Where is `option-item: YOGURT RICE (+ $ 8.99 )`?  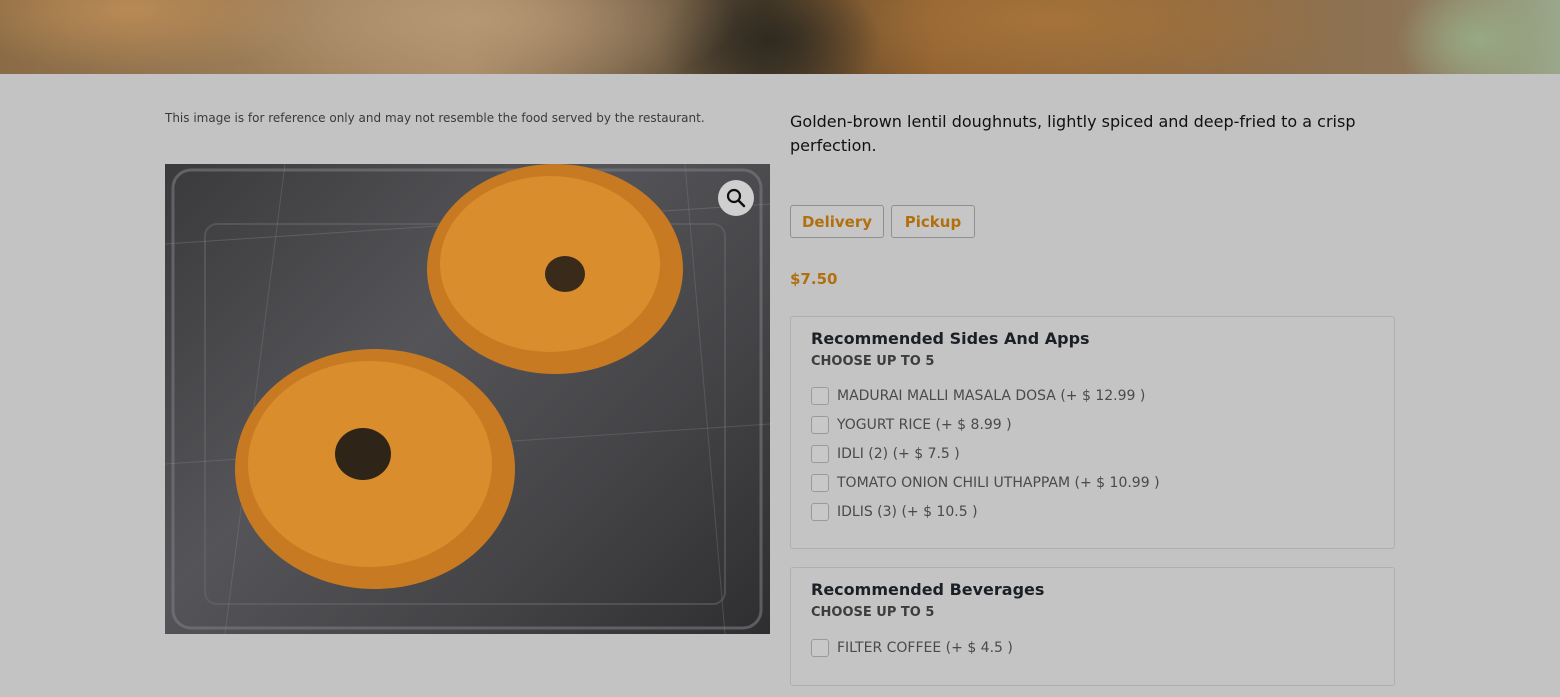 option-item: YOGURT RICE (+ $ 8.99 ) is located at coordinates (911, 425).